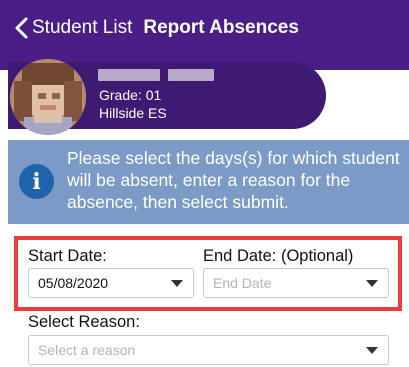 The image size is (409, 367). Describe the element at coordinates (87, 350) in the screenshot. I see `reason-placeholder: Select a reason` at that location.